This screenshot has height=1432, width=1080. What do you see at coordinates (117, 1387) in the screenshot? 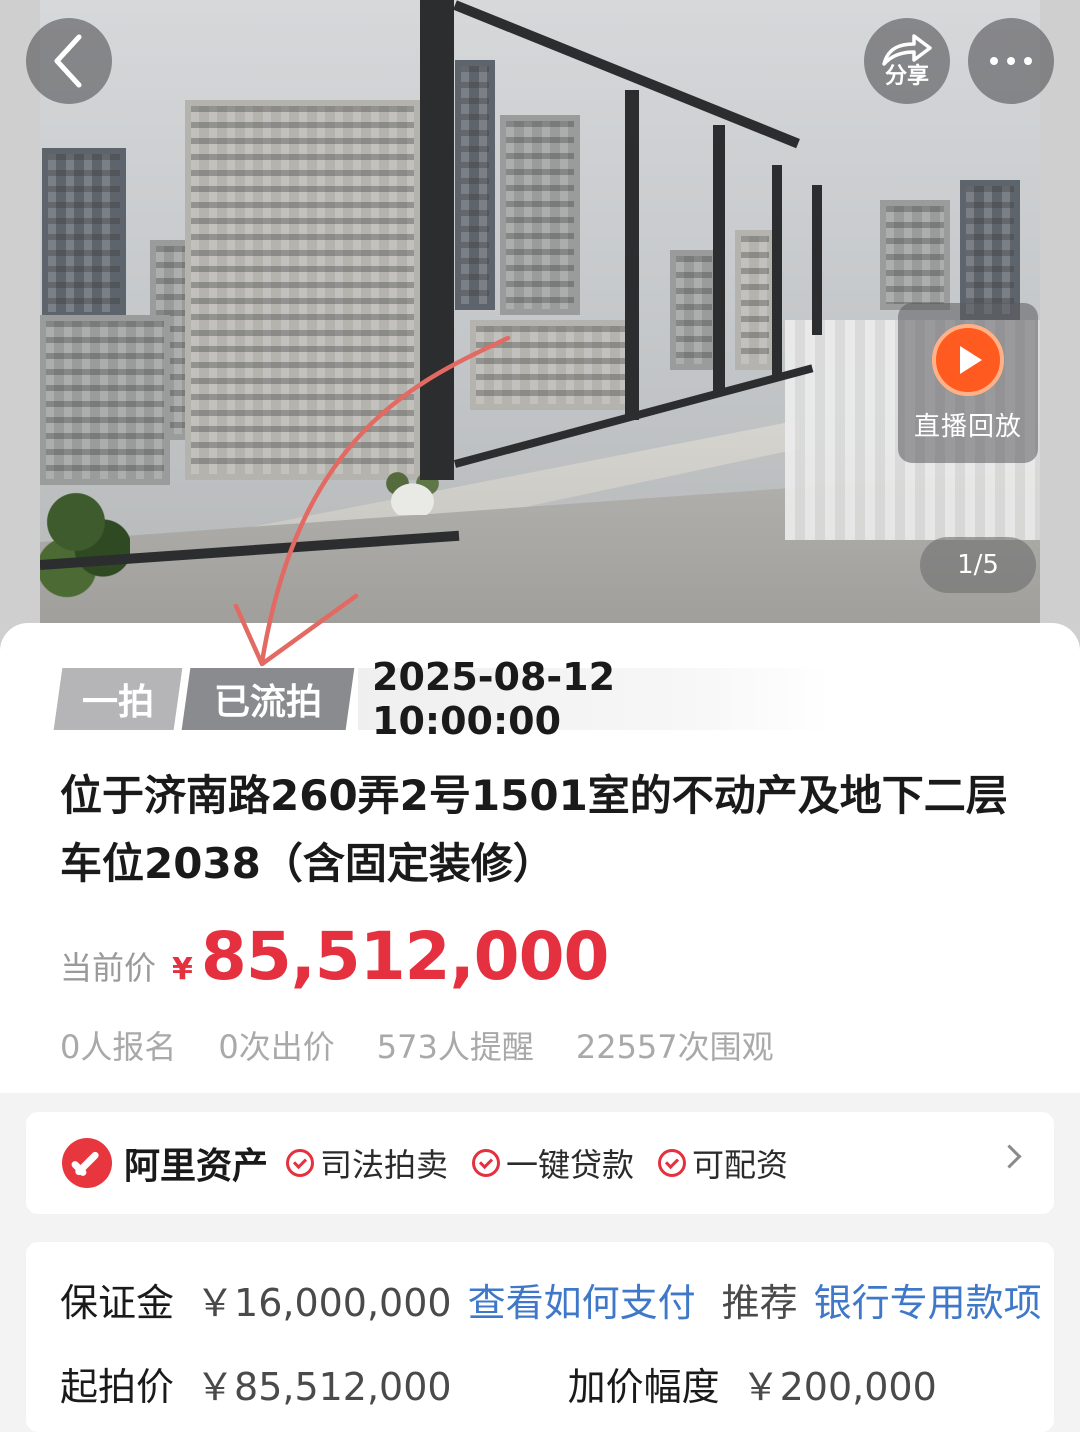
I see `start-price-label: 起拍价` at bounding box center [117, 1387].